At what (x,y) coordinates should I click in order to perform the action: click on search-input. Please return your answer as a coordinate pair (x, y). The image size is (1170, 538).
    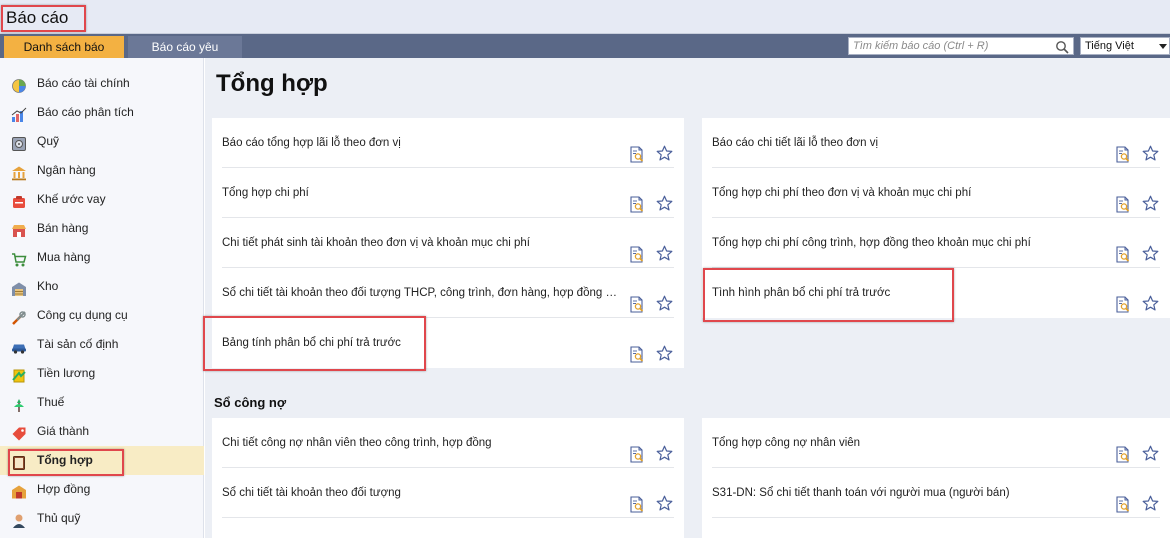
    Looking at the image, I should click on (949, 46).